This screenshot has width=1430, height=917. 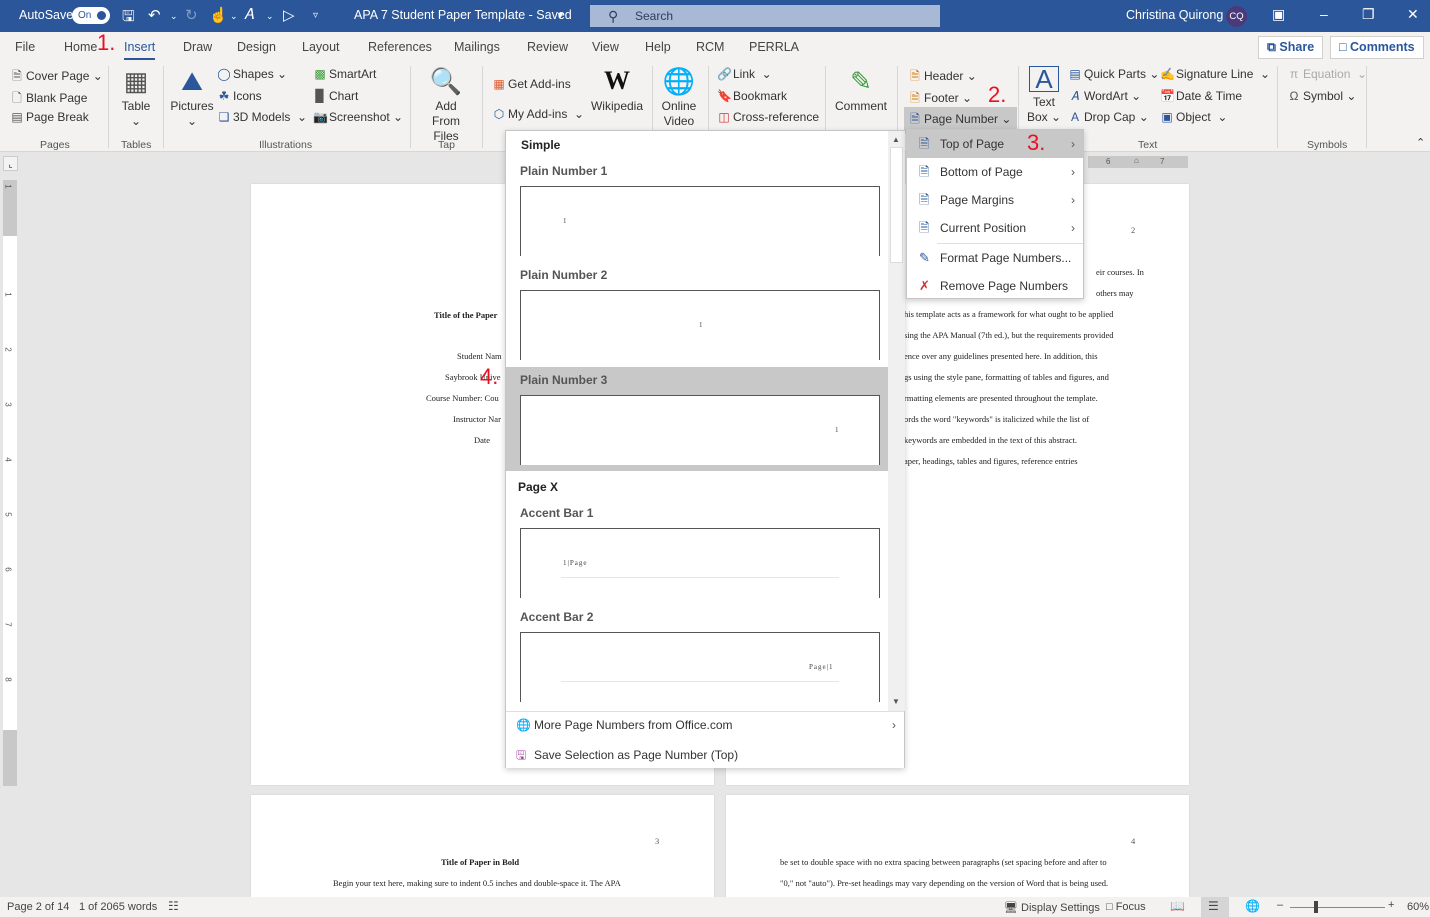 I want to click on menu-item-top-of-page: 🗎 Top of Page ›, so click(x=995, y=144).